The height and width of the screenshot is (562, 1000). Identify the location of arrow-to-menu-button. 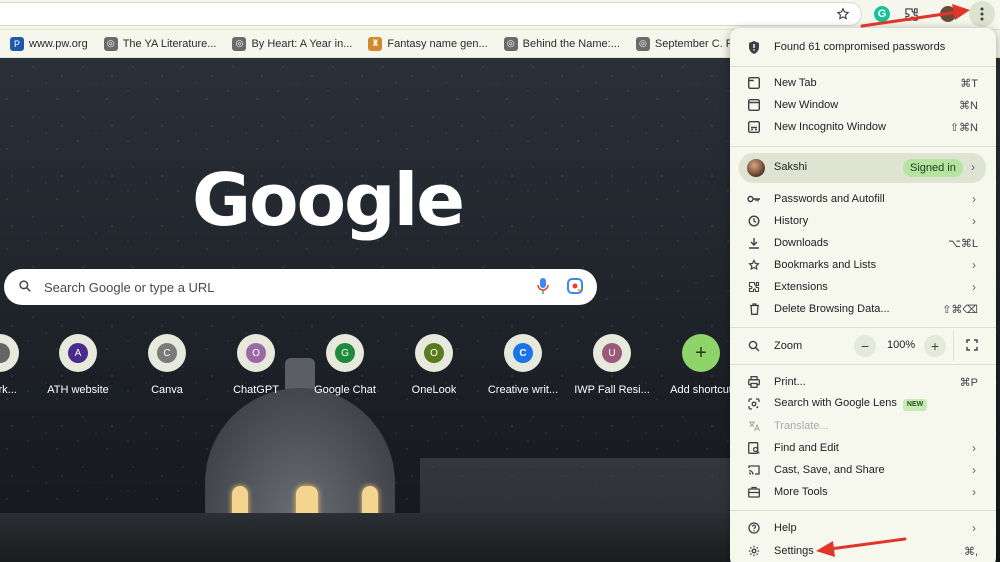
(915, 16).